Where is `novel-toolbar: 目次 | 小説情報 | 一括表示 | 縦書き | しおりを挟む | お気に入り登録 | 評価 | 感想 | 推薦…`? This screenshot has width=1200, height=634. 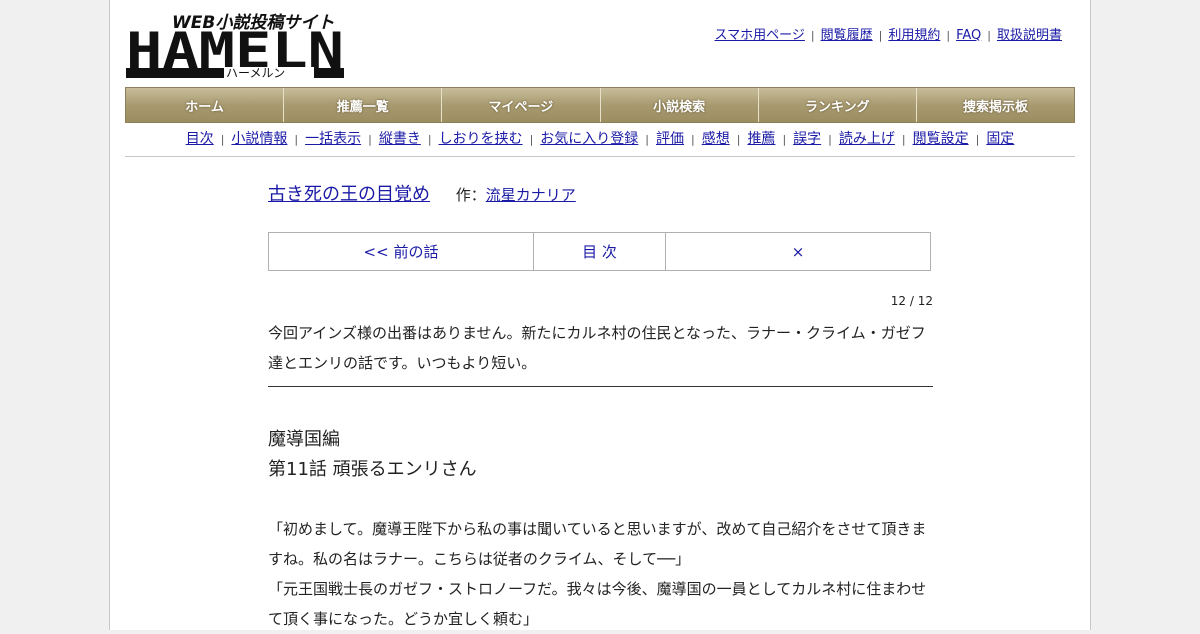 novel-toolbar: 目次 | 小説情報 | 一括表示 | 縦書き | しおりを挟む | お気に入り登録 | 評価 | 感想 | 推薦… is located at coordinates (600, 142).